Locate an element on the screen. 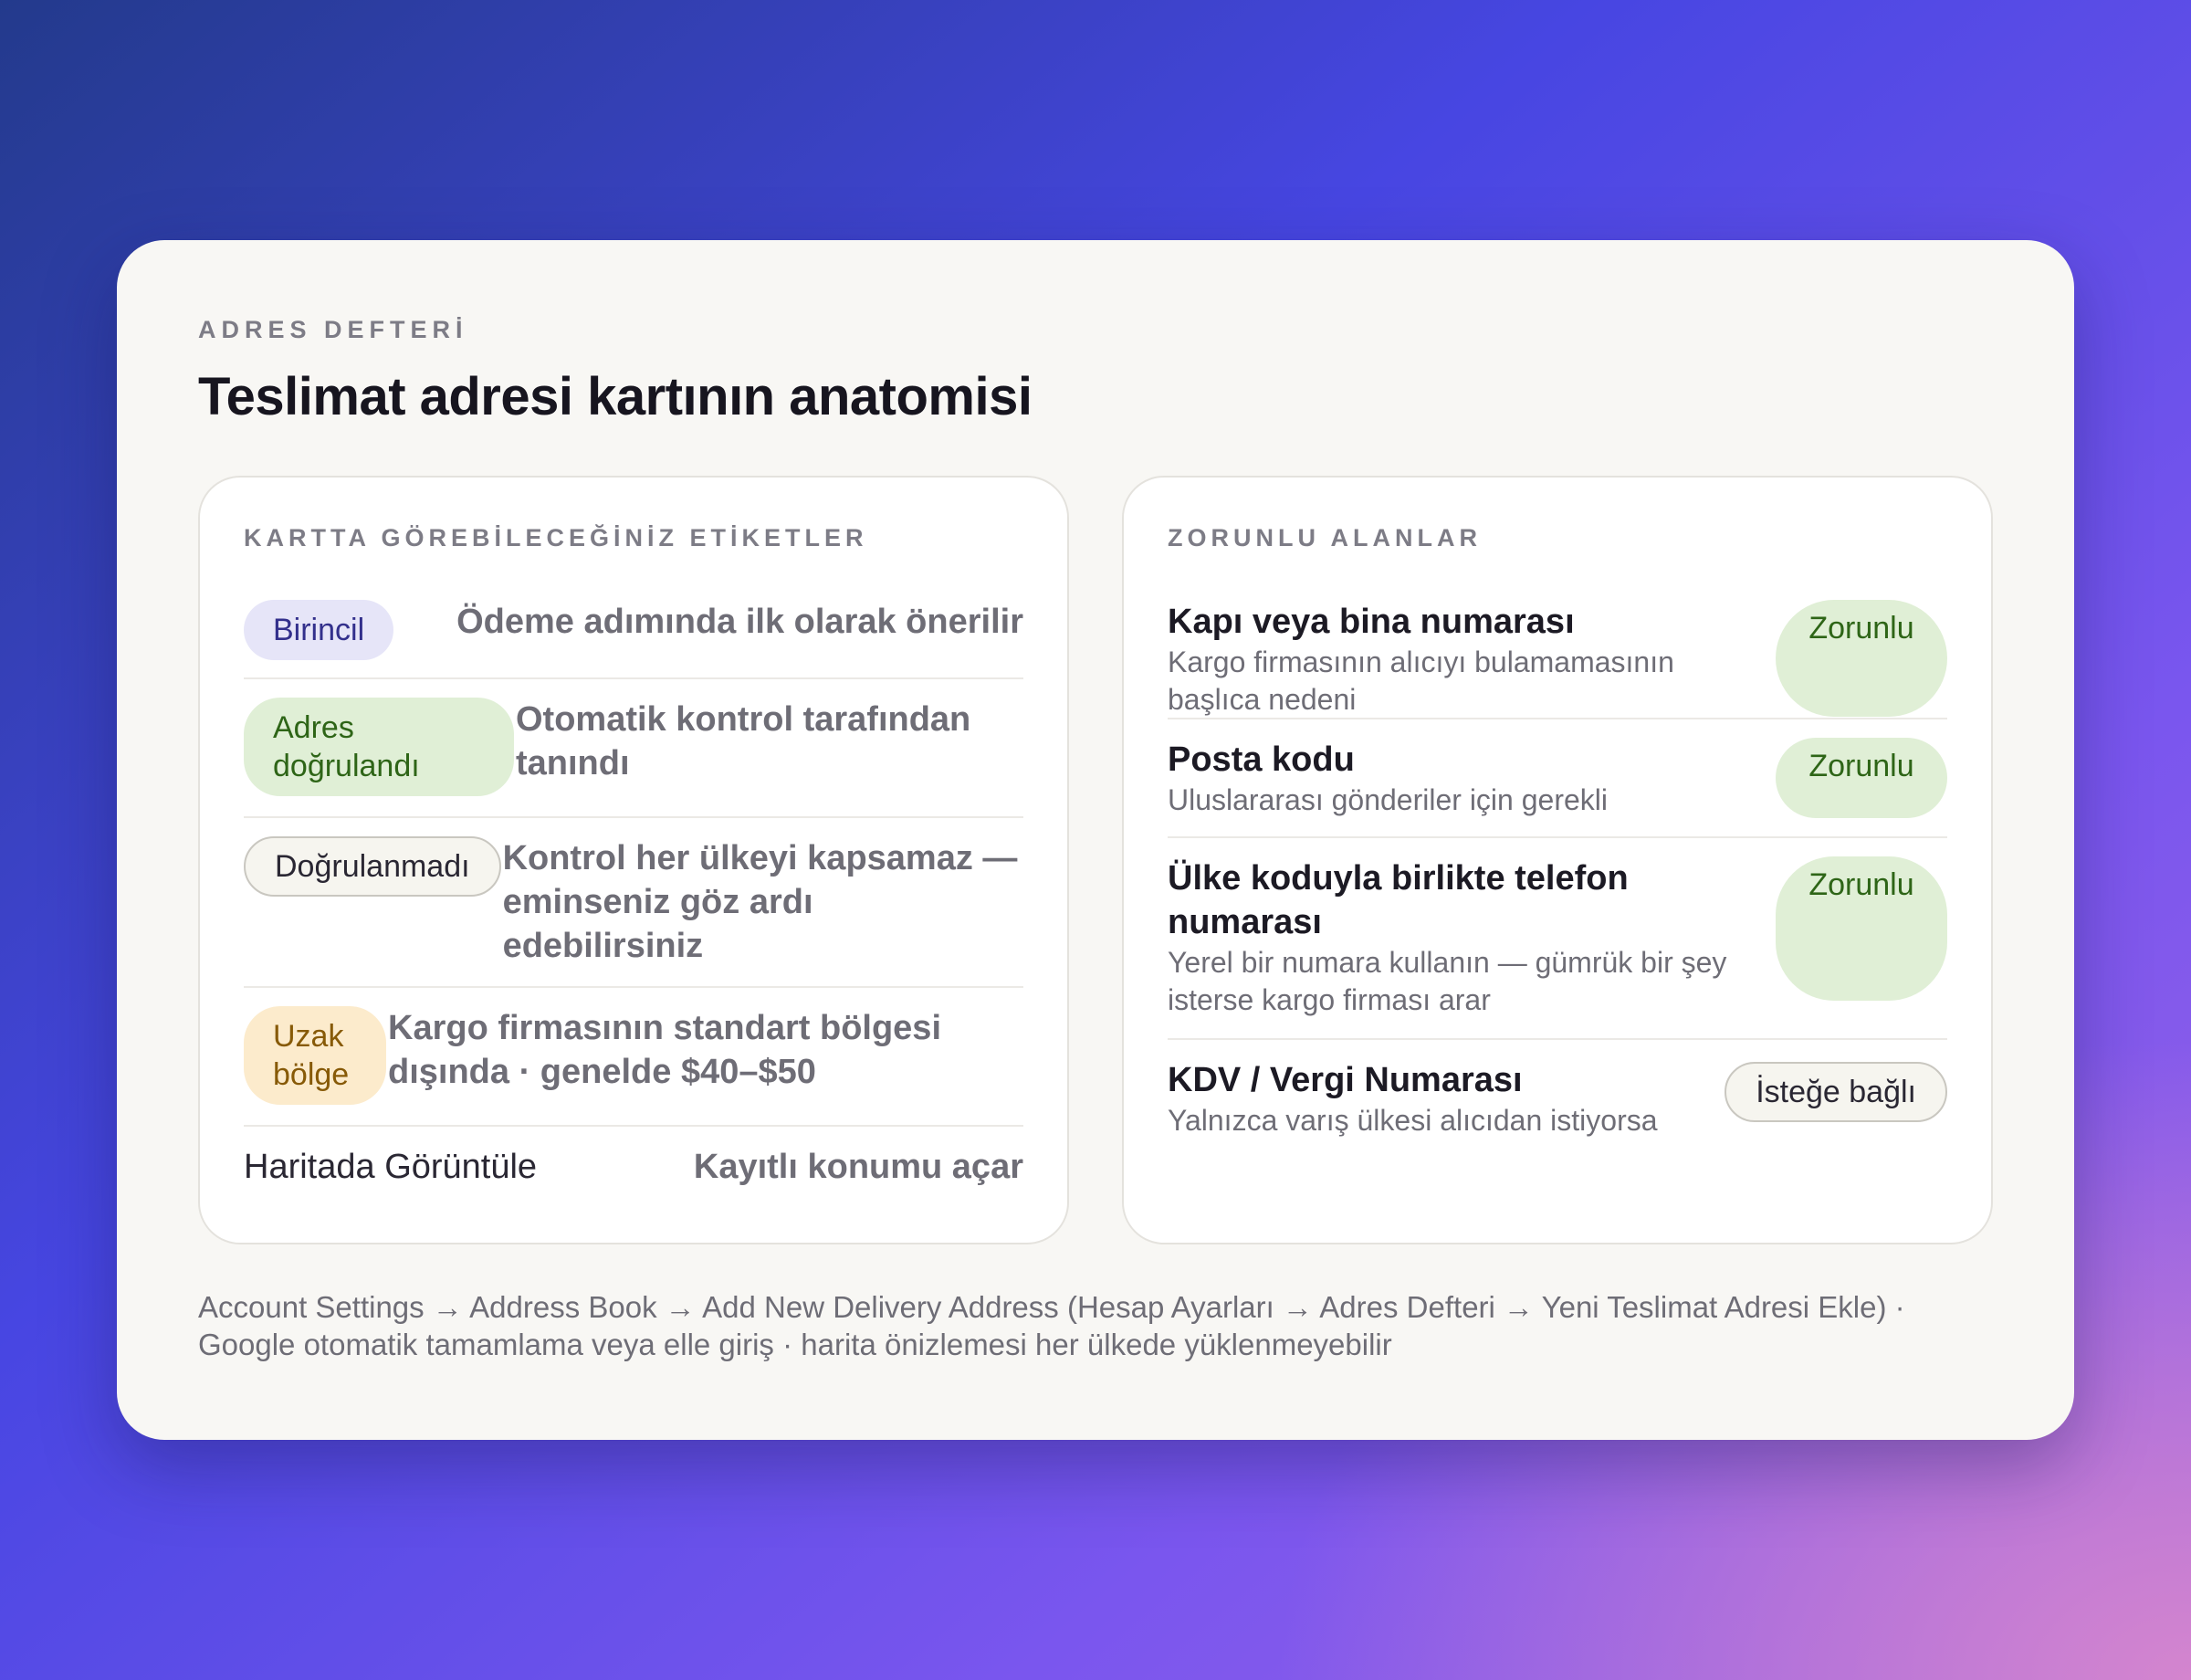  optional-badge: İsteğe bağlı is located at coordinates (1835, 1092).